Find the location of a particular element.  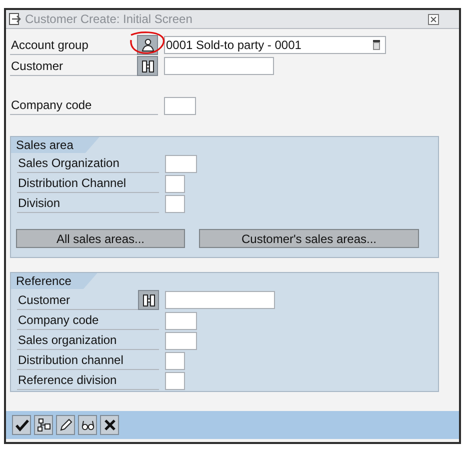

edit-button is located at coordinates (65, 425).